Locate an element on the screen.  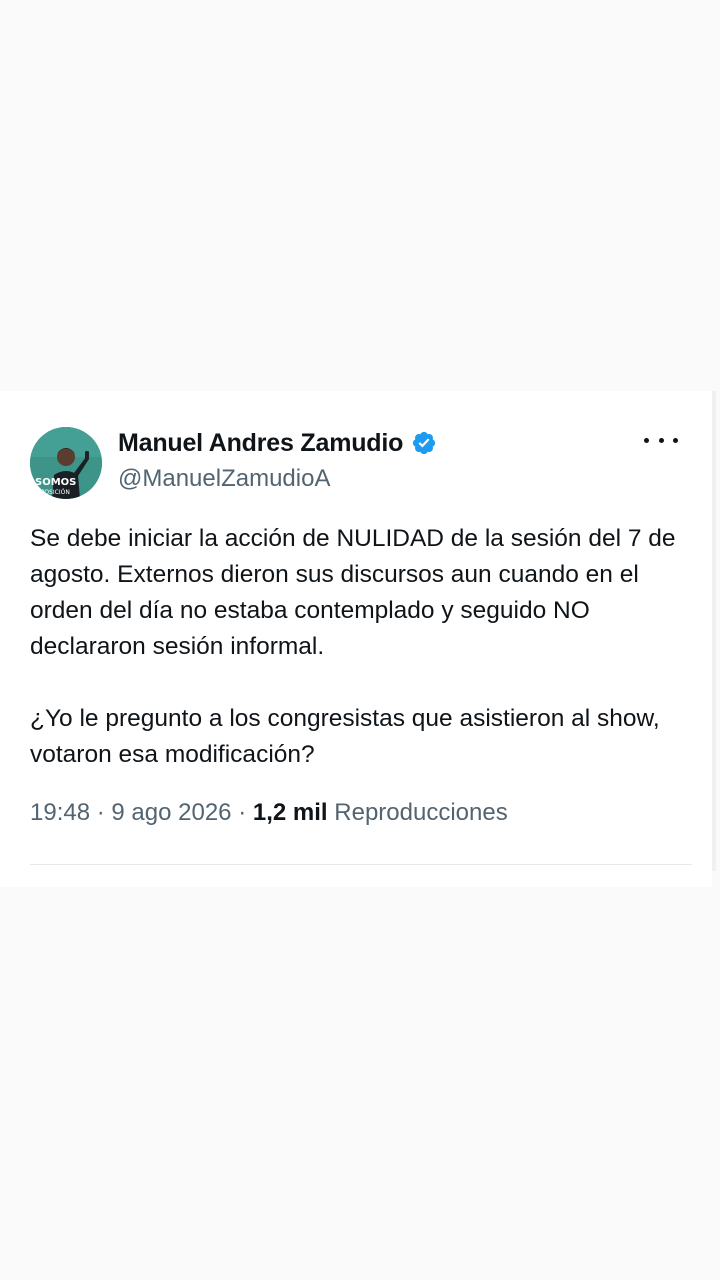
avatar-logo-text-bottom: OPOSICIÓN is located at coordinates (53, 492).